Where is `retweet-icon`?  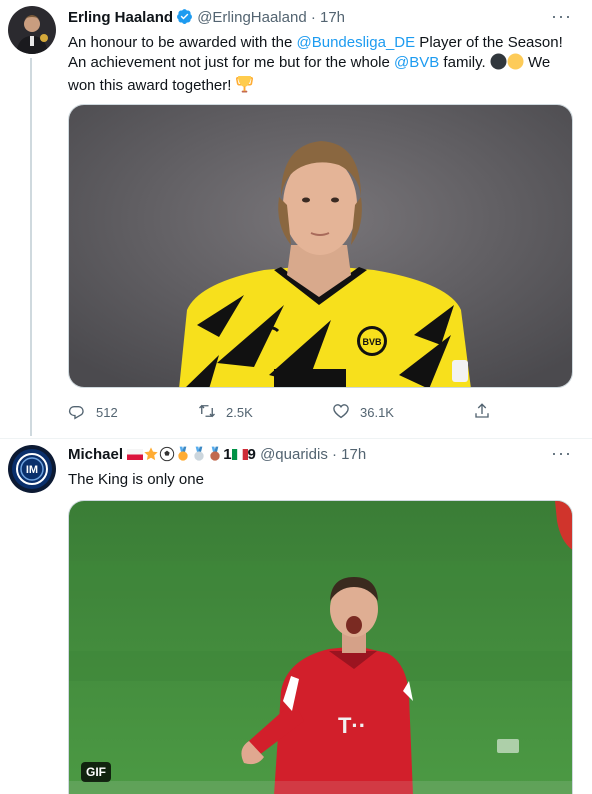 retweet-icon is located at coordinates (207, 412).